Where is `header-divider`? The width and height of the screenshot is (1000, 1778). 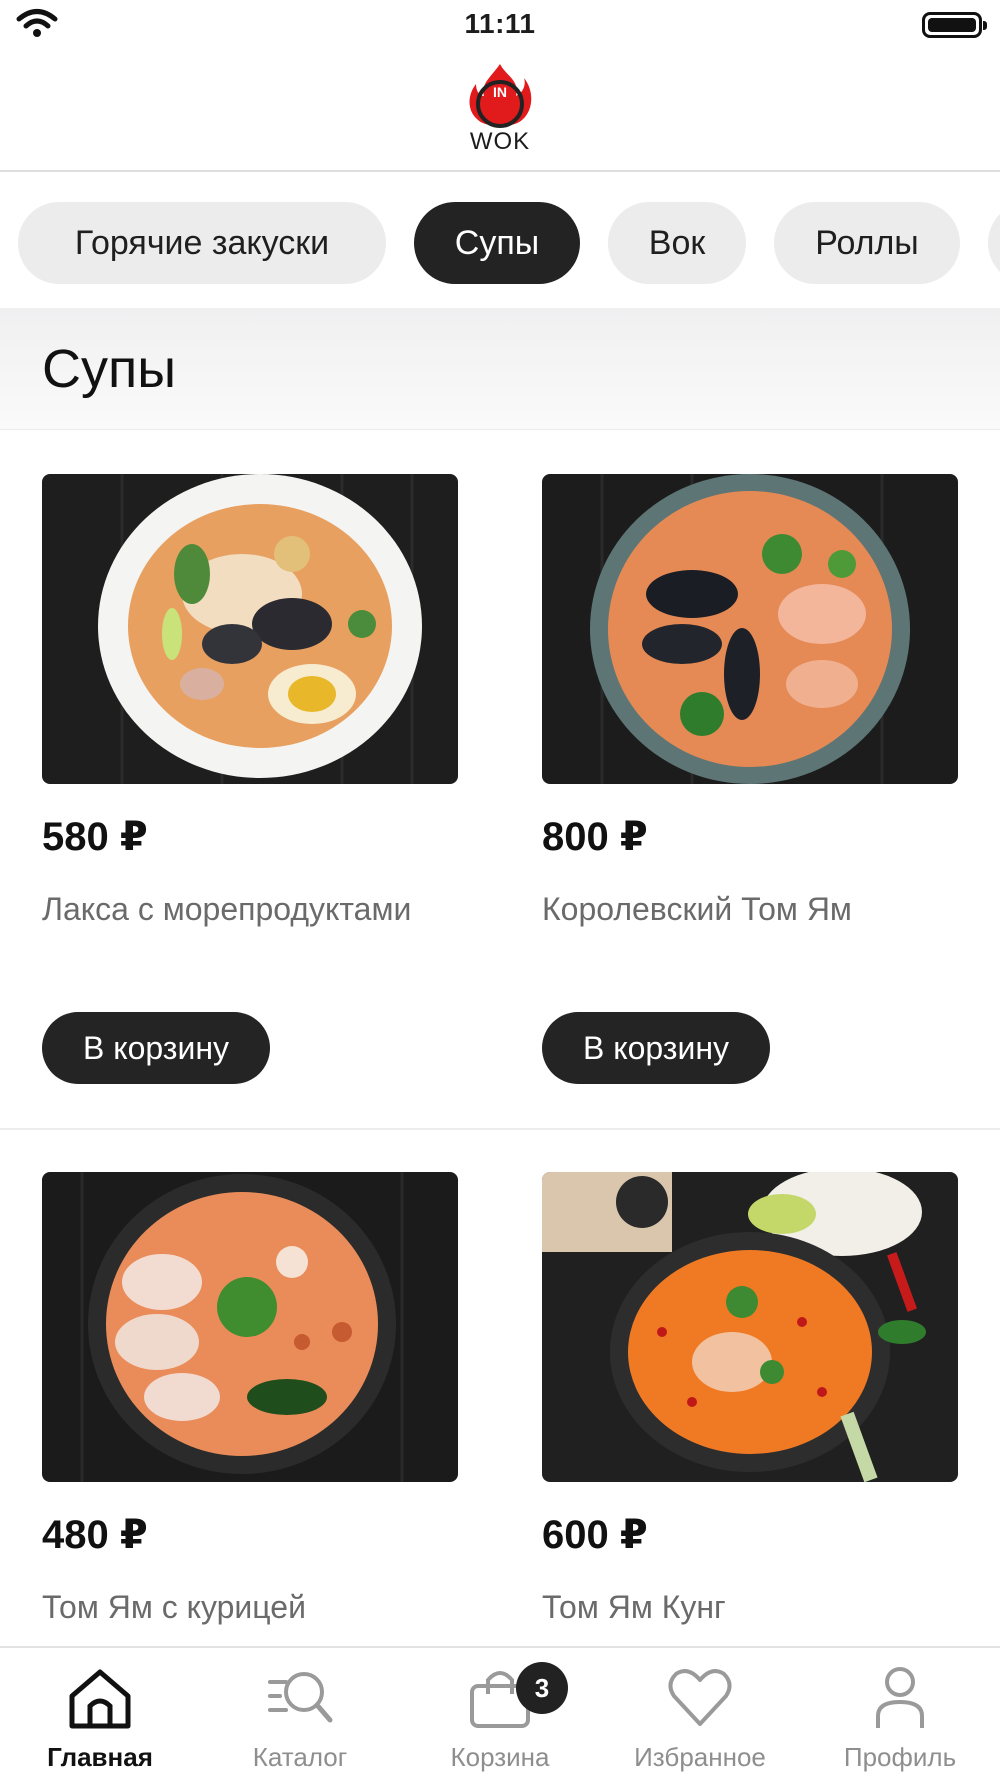
header-divider is located at coordinates (500, 171).